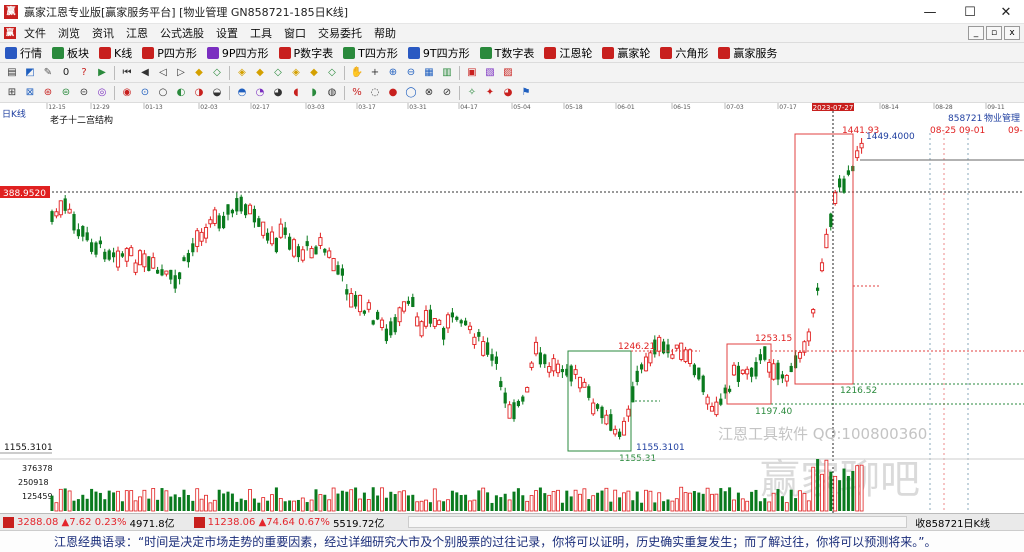 The width and height of the screenshot is (1024, 552). What do you see at coordinates (182, 33) in the screenshot?
I see `menu-formula: 公式选股` at bounding box center [182, 33].